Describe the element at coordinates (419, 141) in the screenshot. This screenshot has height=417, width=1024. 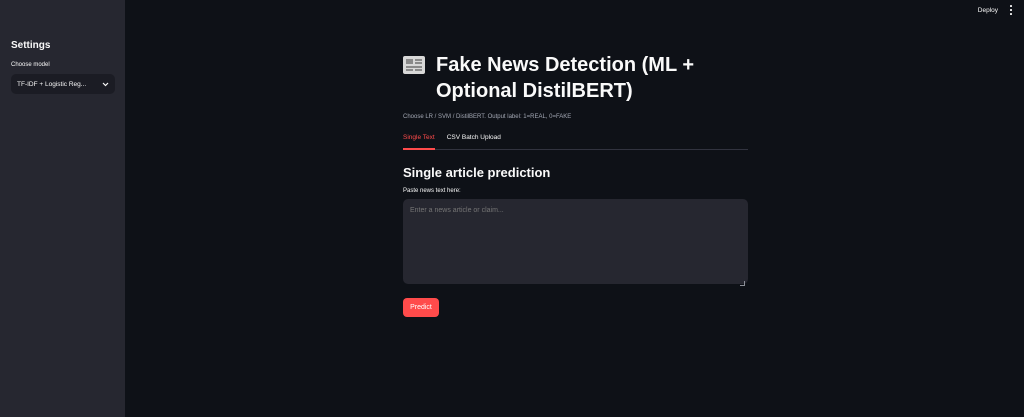
I see `tab-single-text: Single Text` at that location.